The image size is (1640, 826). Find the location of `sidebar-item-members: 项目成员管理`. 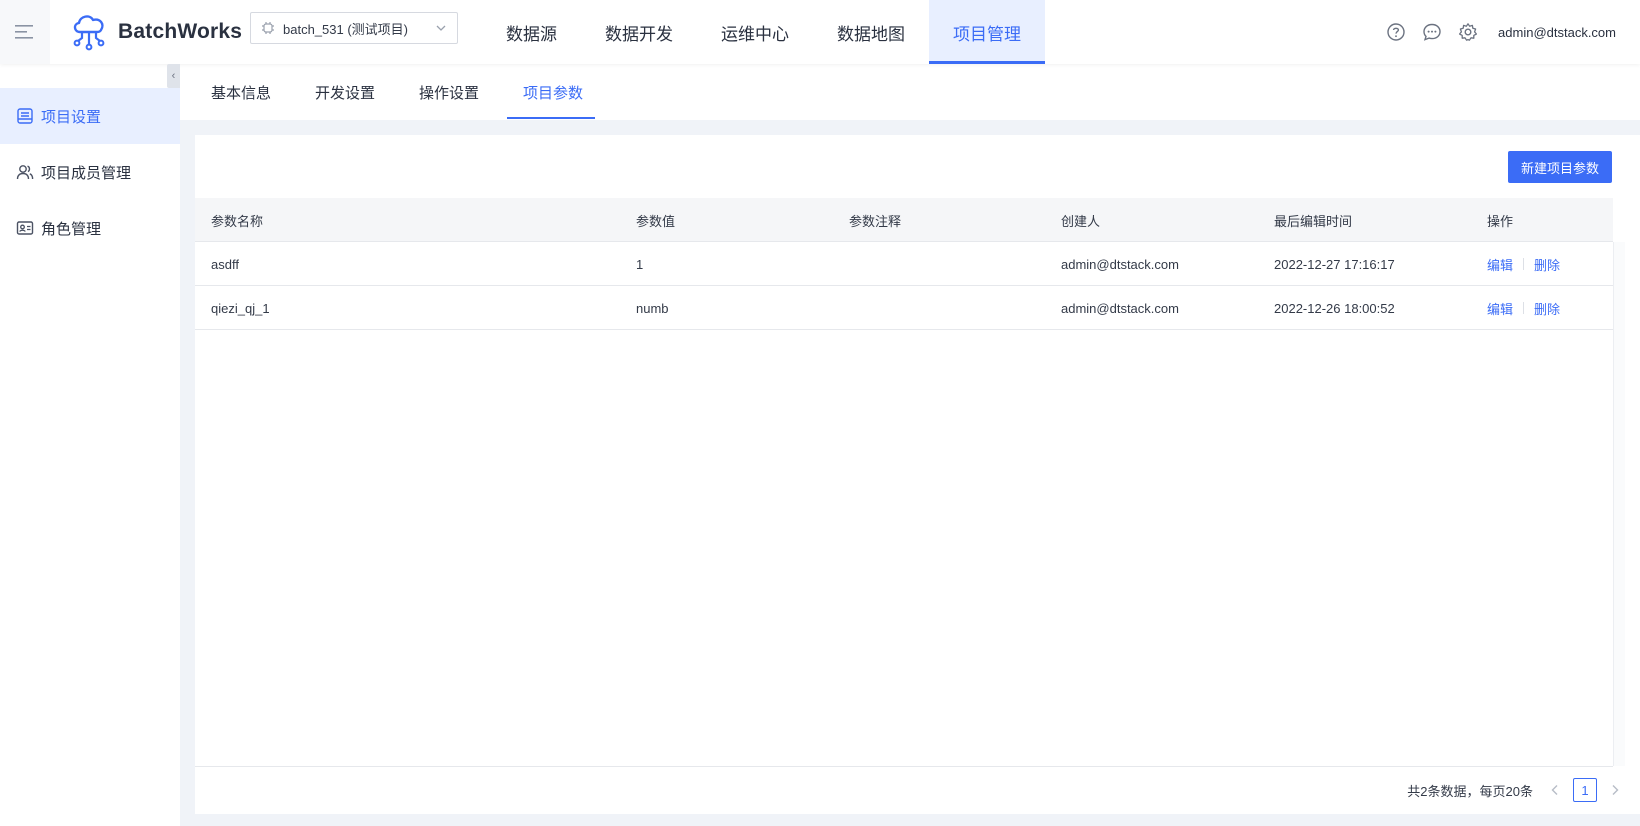

sidebar-item-members: 项目成员管理 is located at coordinates (90, 172).